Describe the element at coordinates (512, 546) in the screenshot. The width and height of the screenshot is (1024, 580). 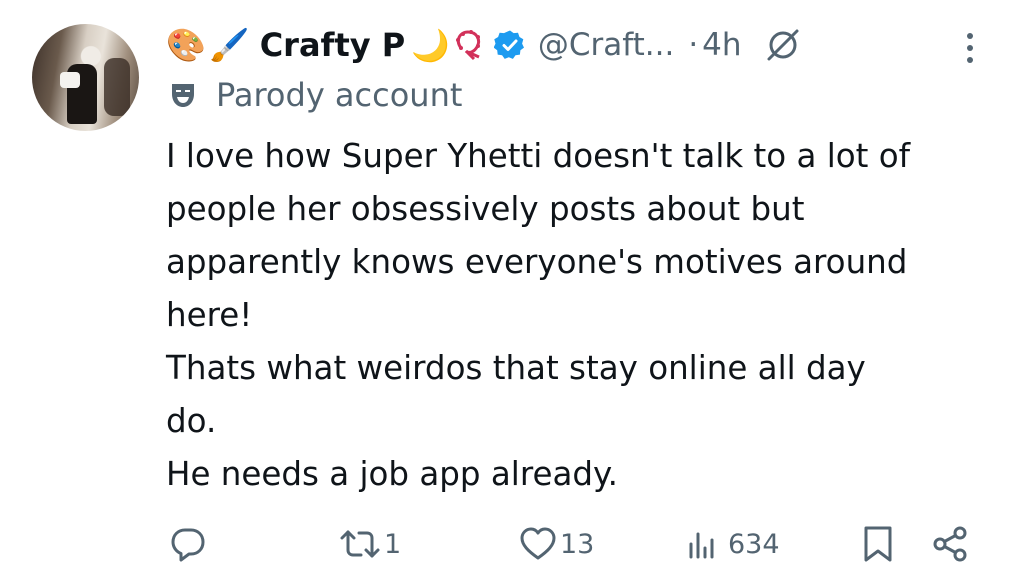
I see `action-bar: 1 13 634` at that location.